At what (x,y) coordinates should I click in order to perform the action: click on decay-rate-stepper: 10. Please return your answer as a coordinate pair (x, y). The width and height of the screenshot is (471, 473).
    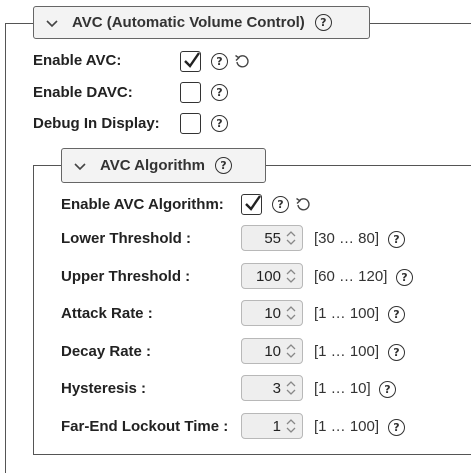
    Looking at the image, I should click on (272, 351).